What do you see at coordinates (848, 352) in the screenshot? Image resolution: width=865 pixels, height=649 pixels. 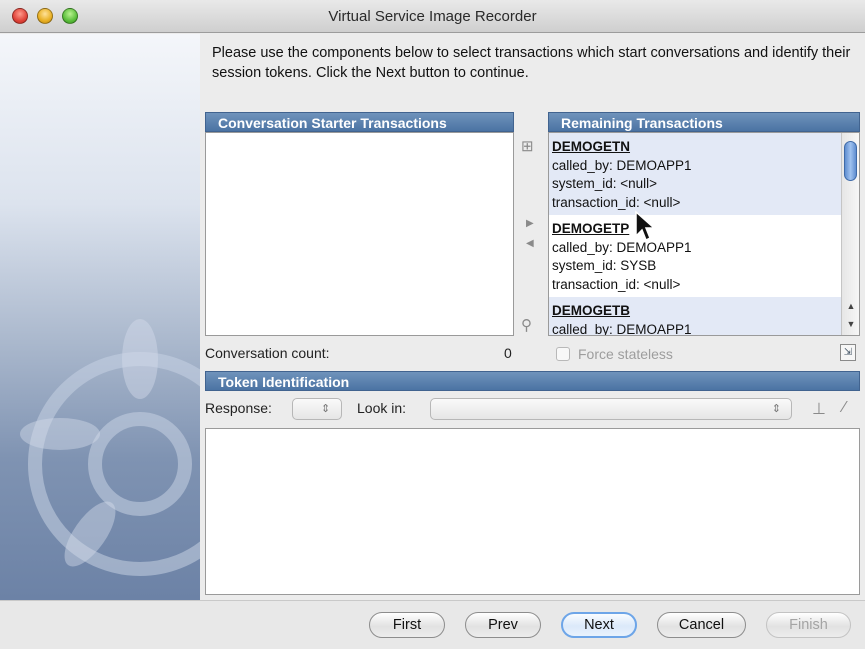 I see `export-icon: ⇲` at bounding box center [848, 352].